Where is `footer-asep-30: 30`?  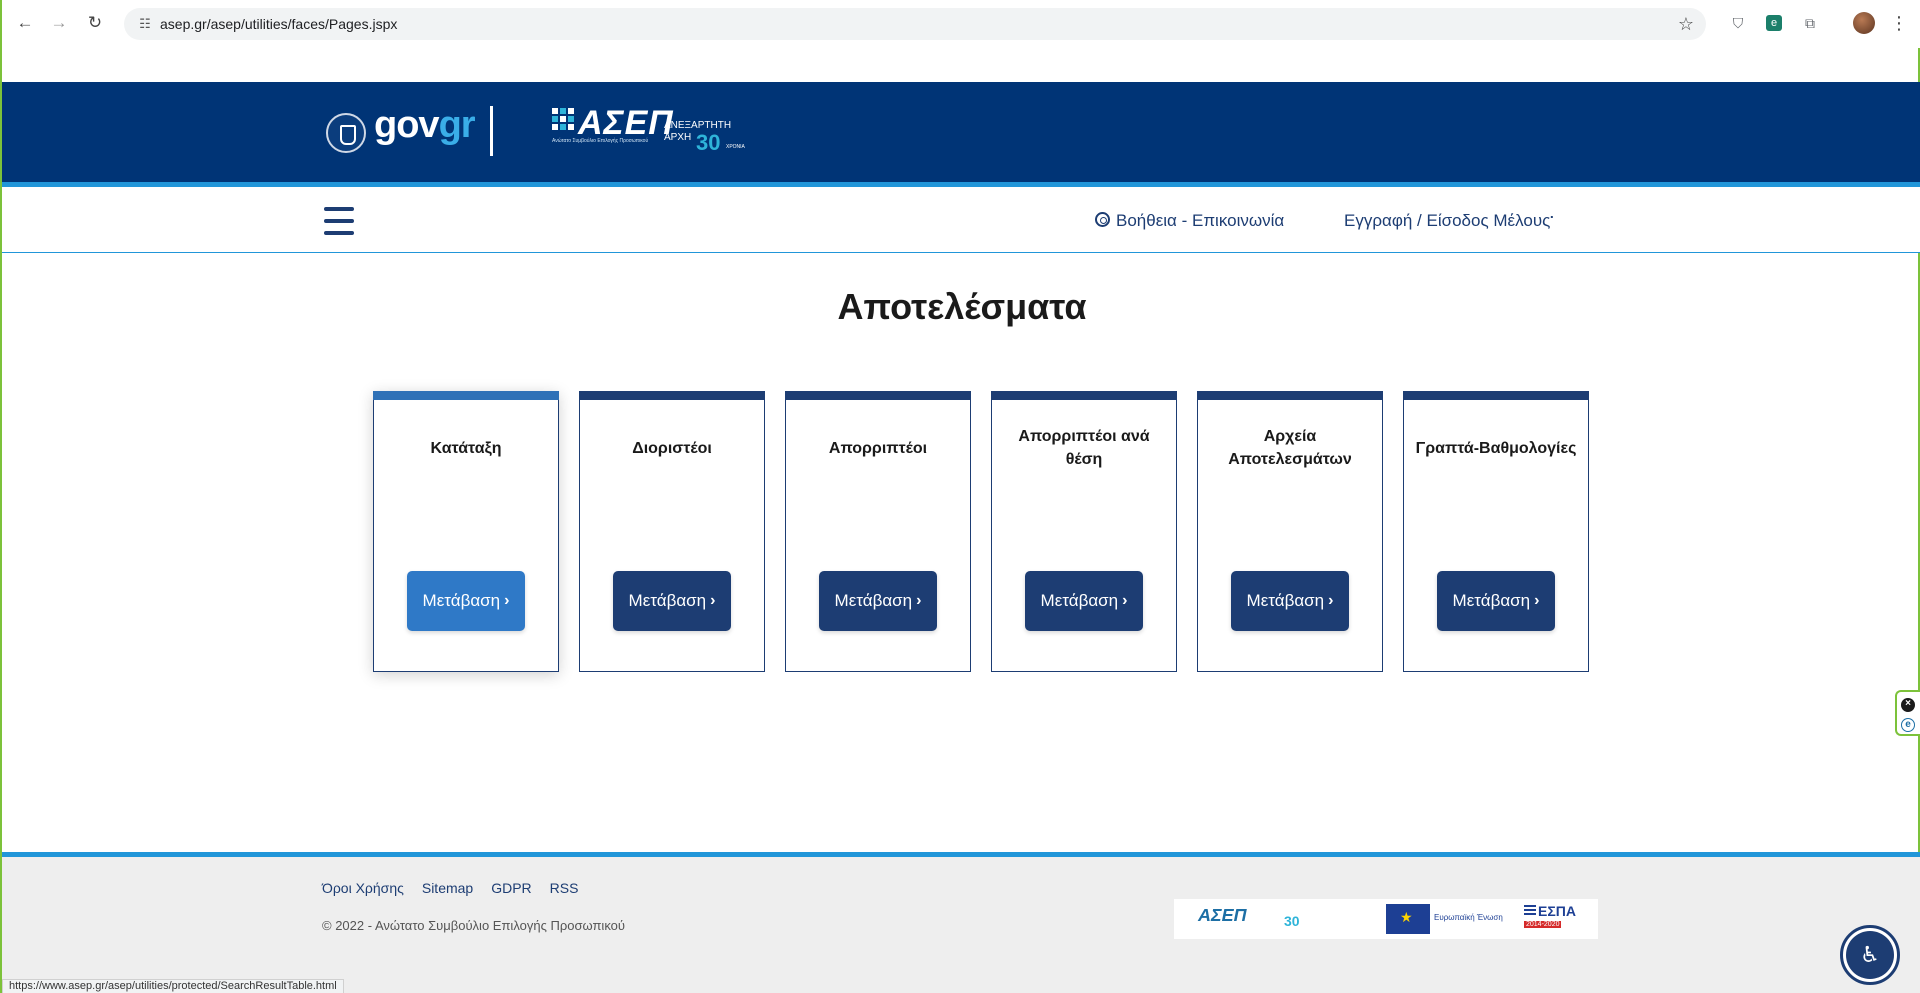
footer-asep-30: 30 is located at coordinates (1292, 921).